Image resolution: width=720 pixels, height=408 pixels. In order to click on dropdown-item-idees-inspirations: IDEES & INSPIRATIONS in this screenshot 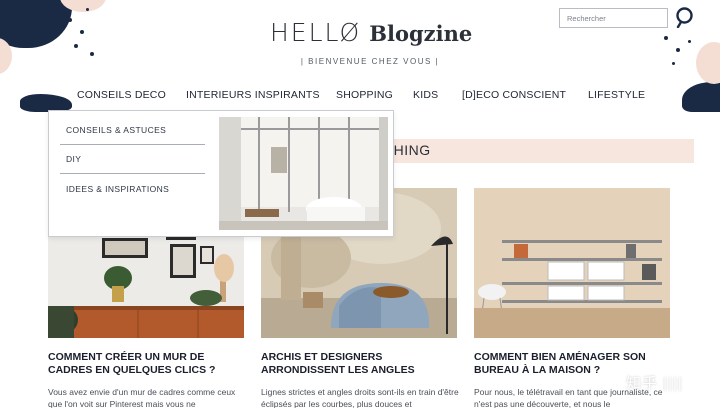, I will do `click(117, 189)`.